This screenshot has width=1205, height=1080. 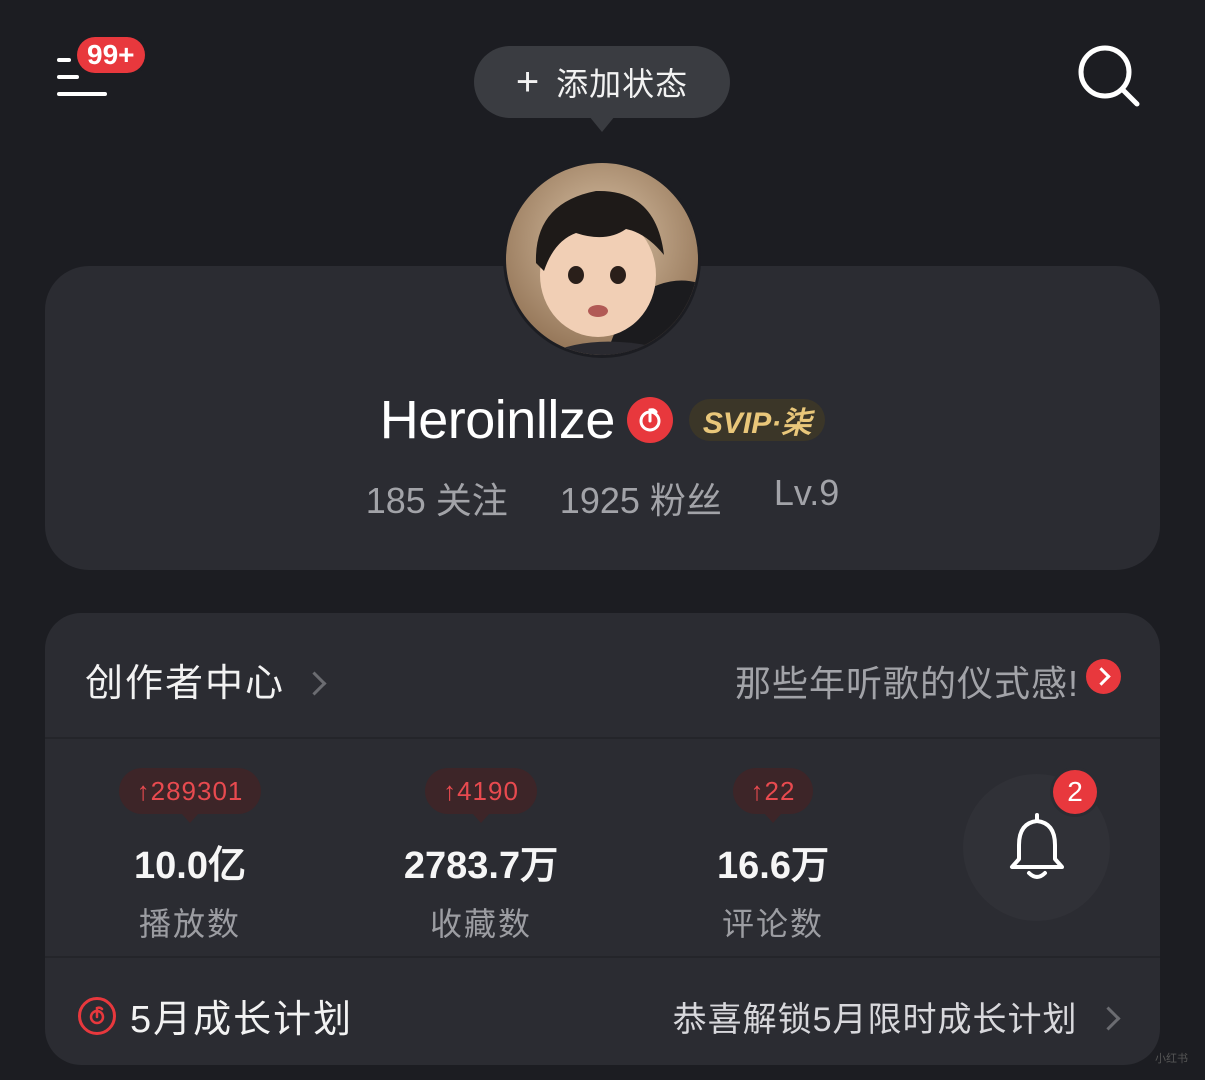 What do you see at coordinates (185, 684) in the screenshot?
I see `creator-center-title: 创作者中心` at bounding box center [185, 684].